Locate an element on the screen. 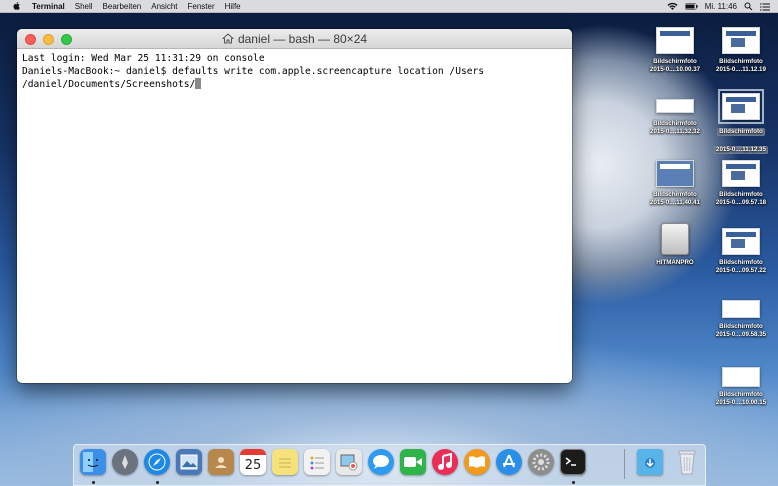 The image size is (778, 486). desktop-icon-sublabel: 2015-0....11.12.19 is located at coordinates (741, 69).